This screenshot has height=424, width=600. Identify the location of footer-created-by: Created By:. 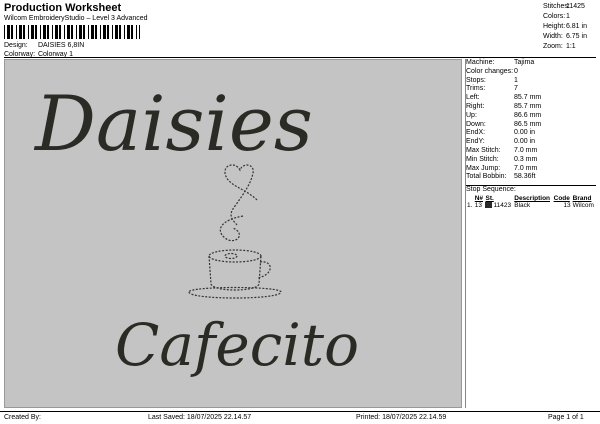
(22, 417).